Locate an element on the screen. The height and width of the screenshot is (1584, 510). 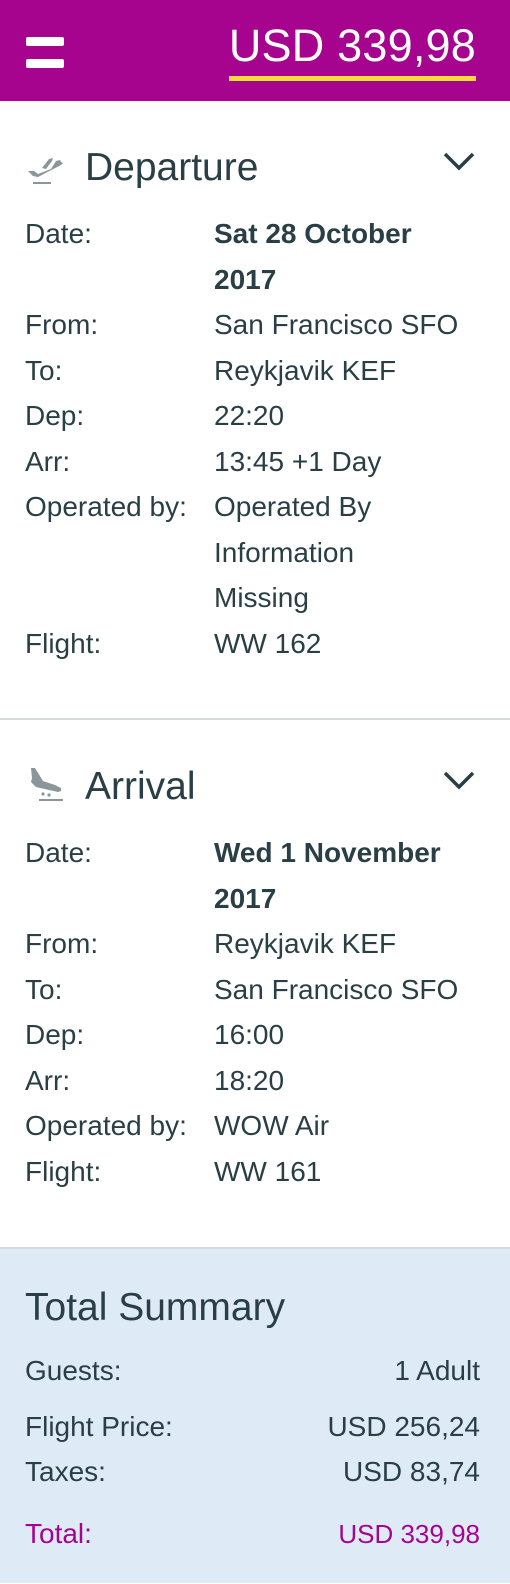
summary-label: Taxes: is located at coordinates (65, 1471).